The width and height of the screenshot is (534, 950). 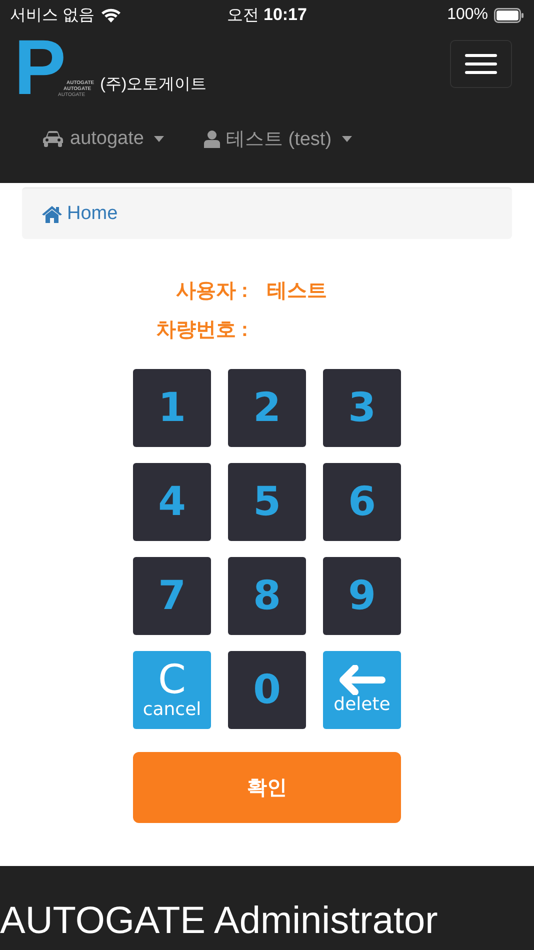 I want to click on digit-key: 9, so click(x=362, y=596).